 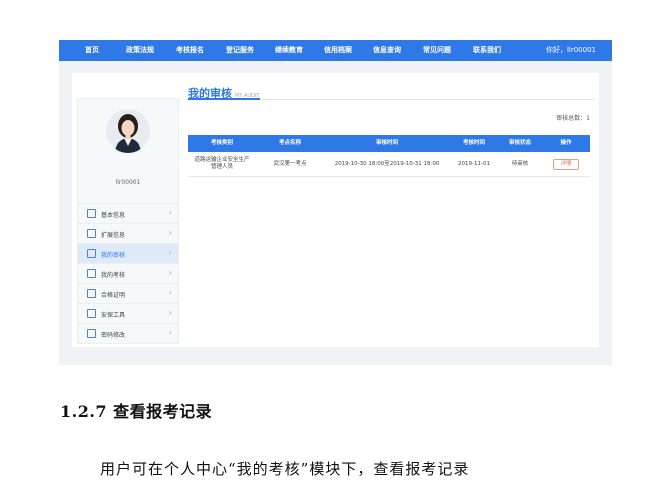 I want to click on audit-count: 审核总数：1, so click(x=573, y=118).